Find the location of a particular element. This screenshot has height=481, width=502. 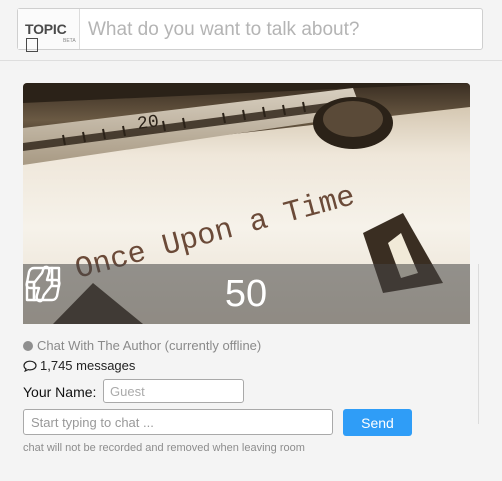

message-count-text: 1,745 messages is located at coordinates (88, 365).